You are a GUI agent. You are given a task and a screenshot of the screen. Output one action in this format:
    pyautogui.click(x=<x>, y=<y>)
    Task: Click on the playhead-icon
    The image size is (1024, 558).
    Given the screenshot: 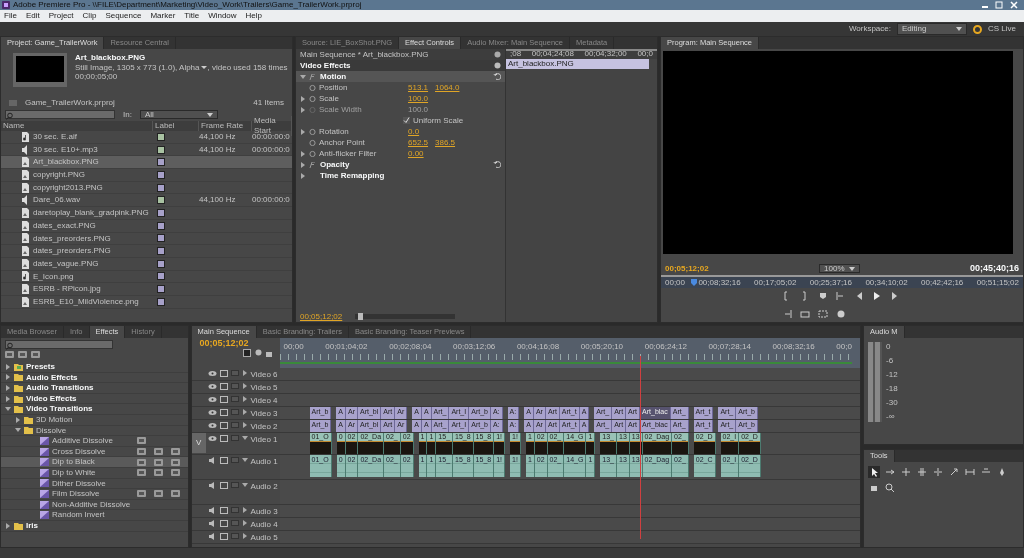 What is the action you would take?
    pyautogui.click(x=694, y=282)
    